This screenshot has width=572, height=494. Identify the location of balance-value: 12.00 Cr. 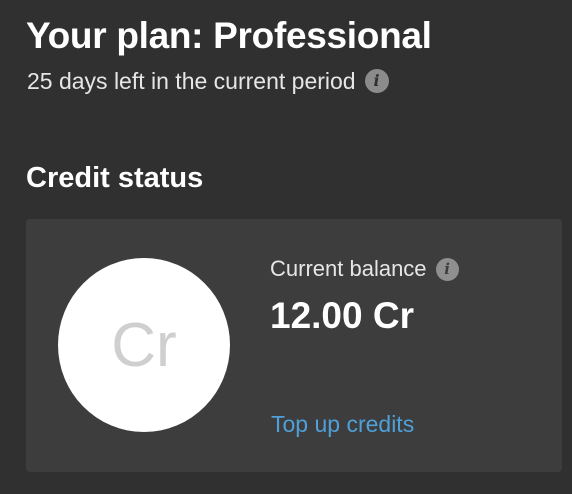
(342, 315).